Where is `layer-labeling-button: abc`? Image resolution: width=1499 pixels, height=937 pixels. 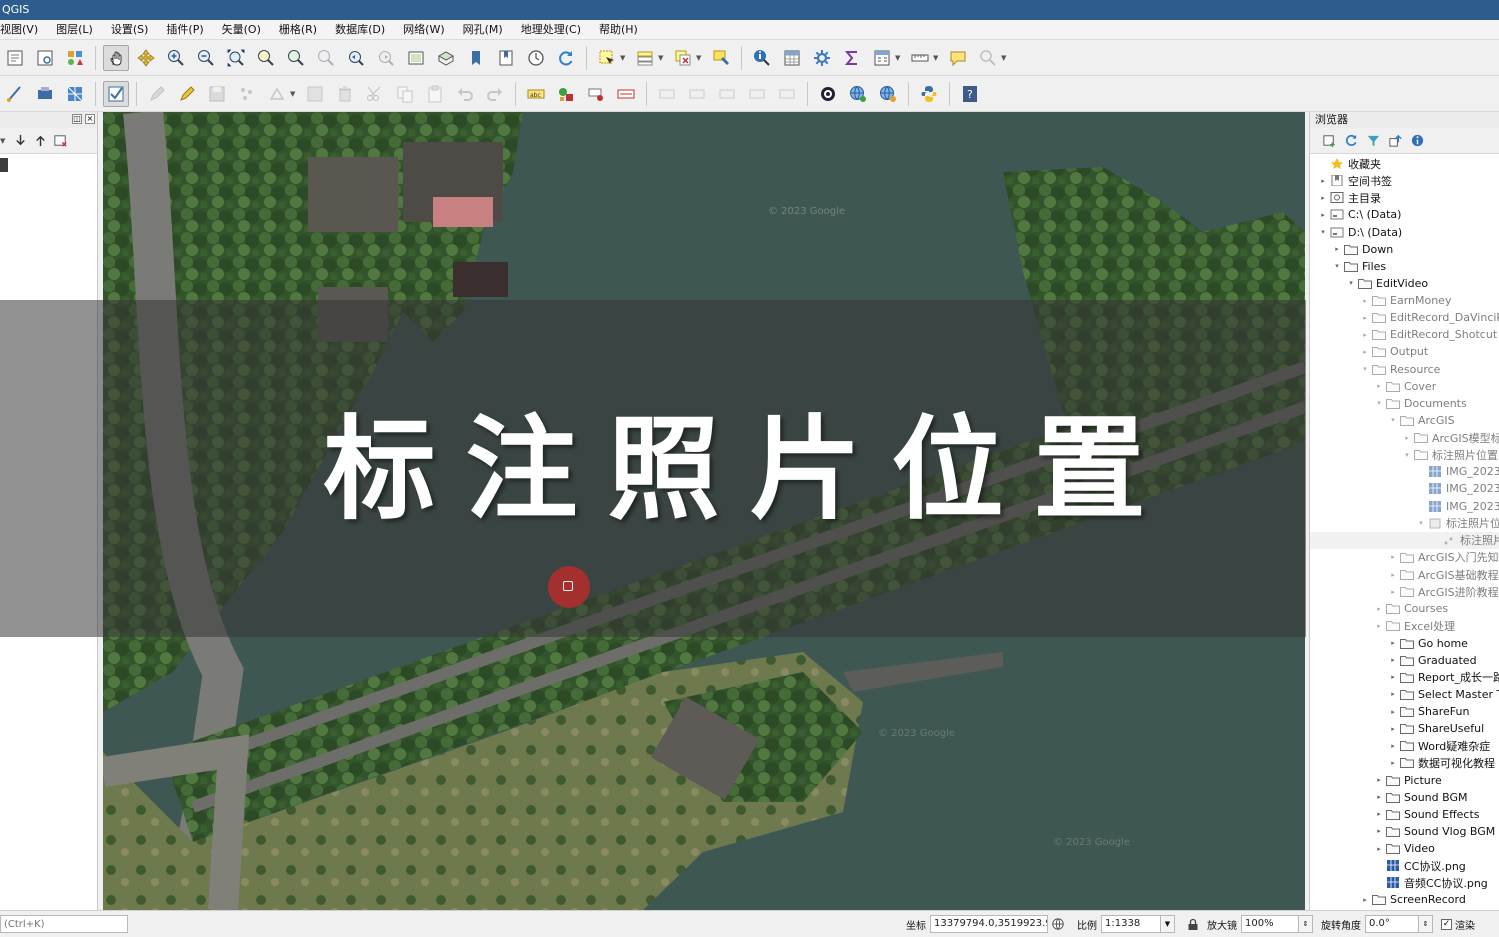
layer-labeling-button: abc is located at coordinates (536, 94).